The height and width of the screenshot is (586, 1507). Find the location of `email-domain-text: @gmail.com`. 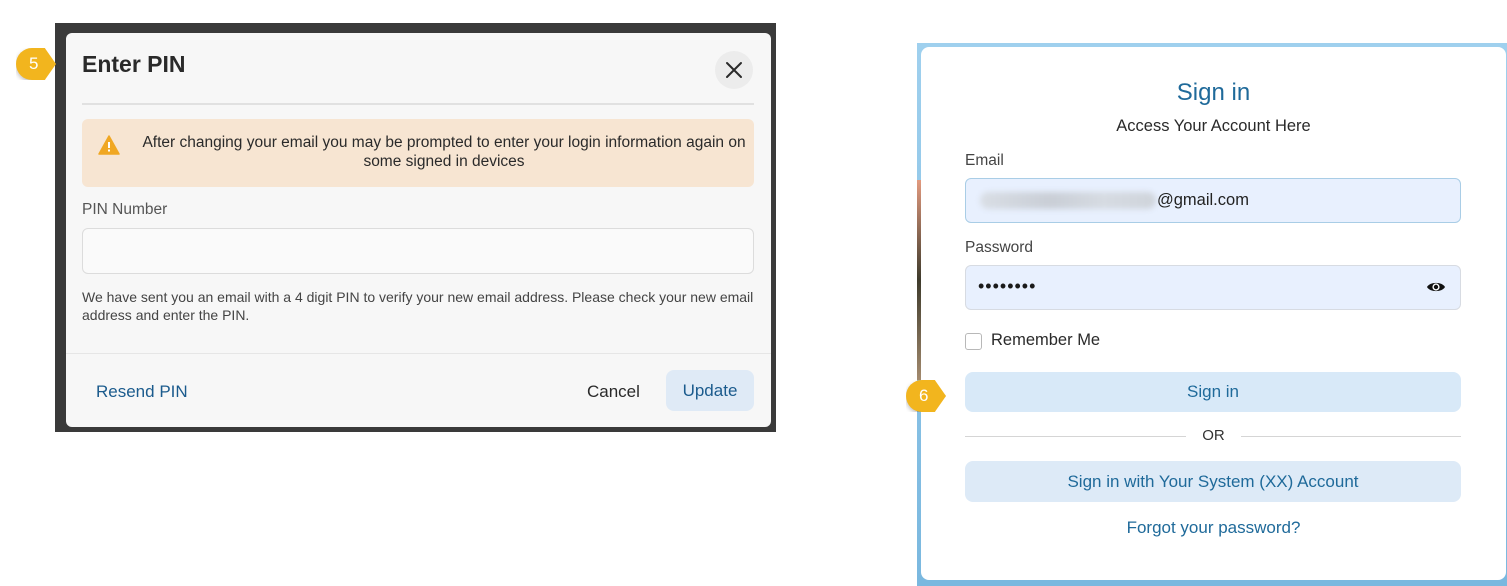

email-domain-text: @gmail.com is located at coordinates (1203, 200).